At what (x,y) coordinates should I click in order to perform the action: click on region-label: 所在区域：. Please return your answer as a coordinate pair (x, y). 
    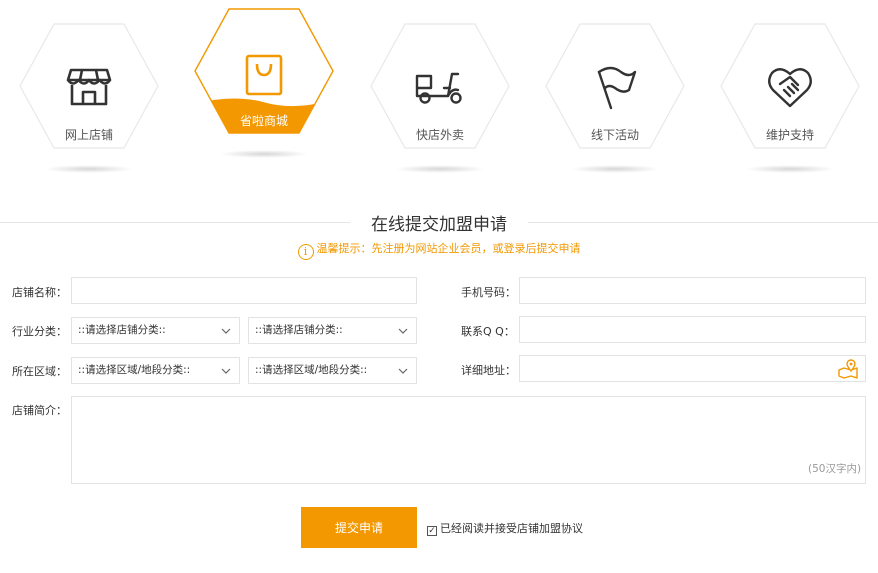
    Looking at the image, I should click on (39, 371).